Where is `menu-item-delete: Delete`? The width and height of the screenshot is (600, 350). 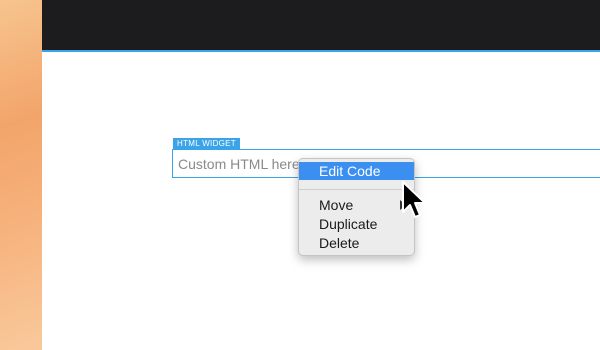 menu-item-delete: Delete is located at coordinates (356, 243).